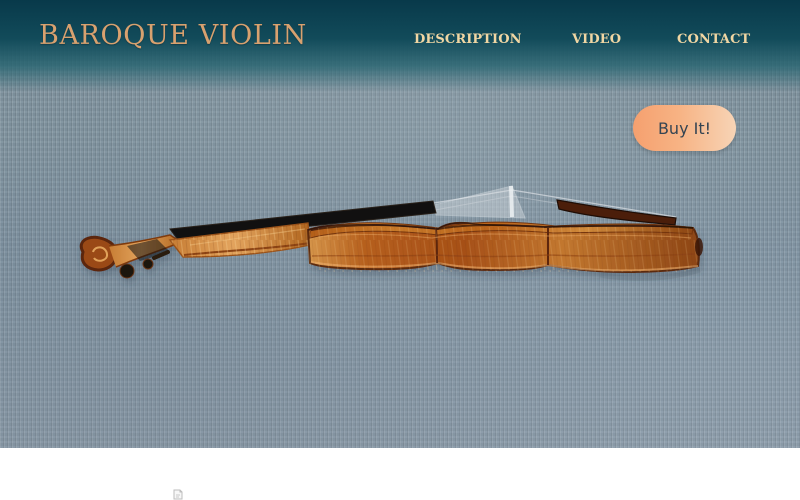 This screenshot has width=800, height=500. I want to click on nav-description-link: DESCRIPTION, so click(468, 40).